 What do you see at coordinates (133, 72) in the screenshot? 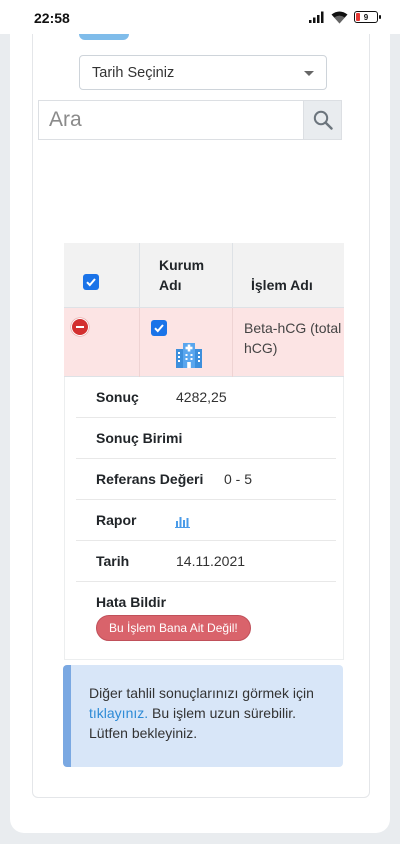
I see `date-select-label: Tarih Seçiniz` at bounding box center [133, 72].